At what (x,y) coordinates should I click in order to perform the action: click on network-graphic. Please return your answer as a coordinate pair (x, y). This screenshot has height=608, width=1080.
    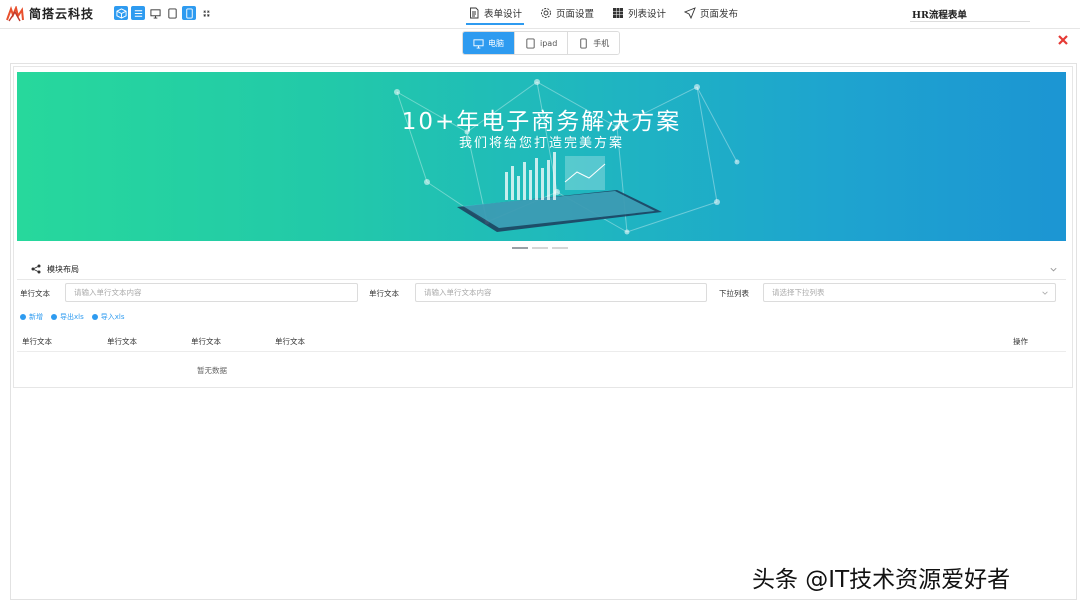
    Looking at the image, I should click on (567, 157).